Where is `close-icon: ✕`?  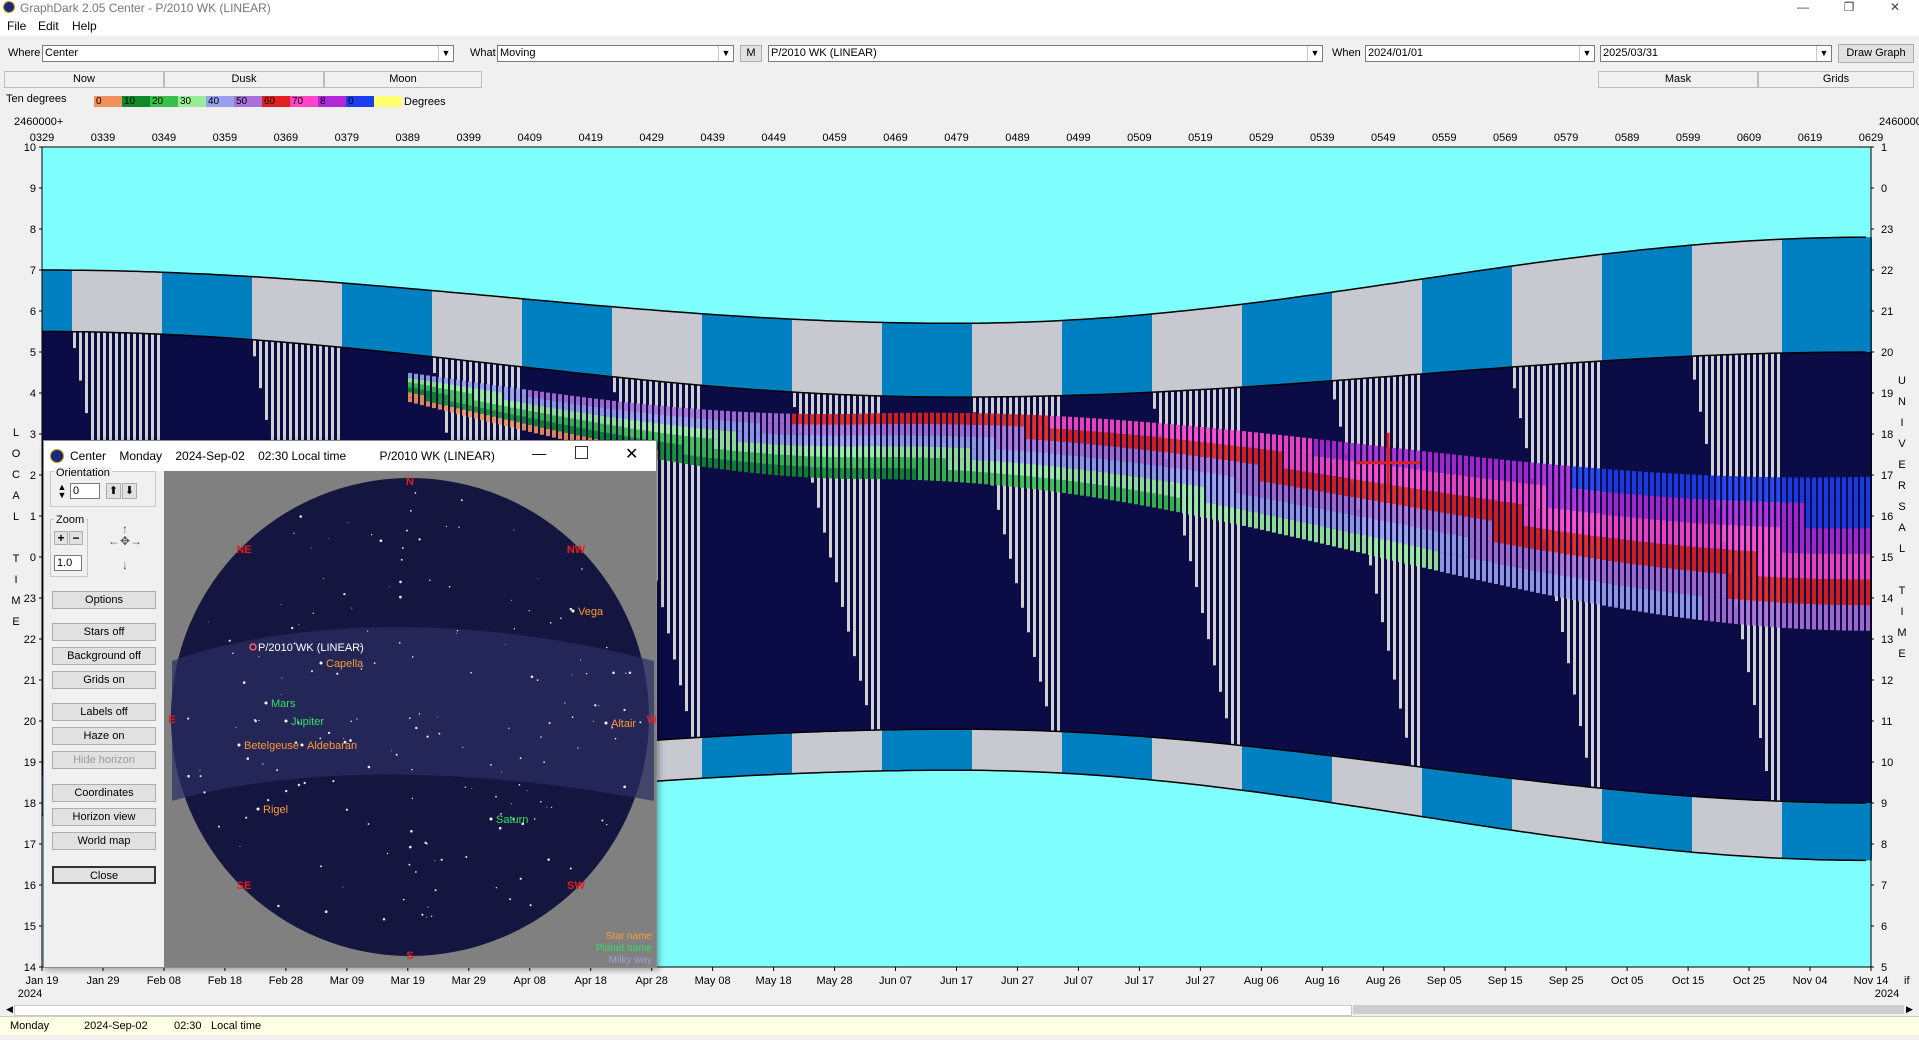 close-icon: ✕ is located at coordinates (631, 454).